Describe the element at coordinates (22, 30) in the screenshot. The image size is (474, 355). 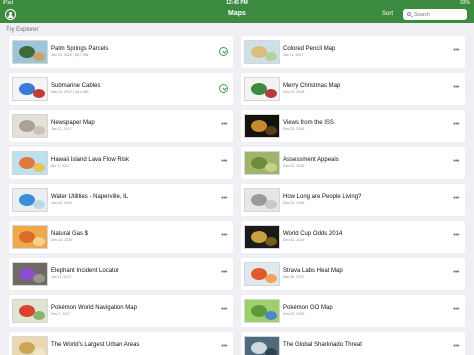
I see `section-header: Try Explorer` at that location.